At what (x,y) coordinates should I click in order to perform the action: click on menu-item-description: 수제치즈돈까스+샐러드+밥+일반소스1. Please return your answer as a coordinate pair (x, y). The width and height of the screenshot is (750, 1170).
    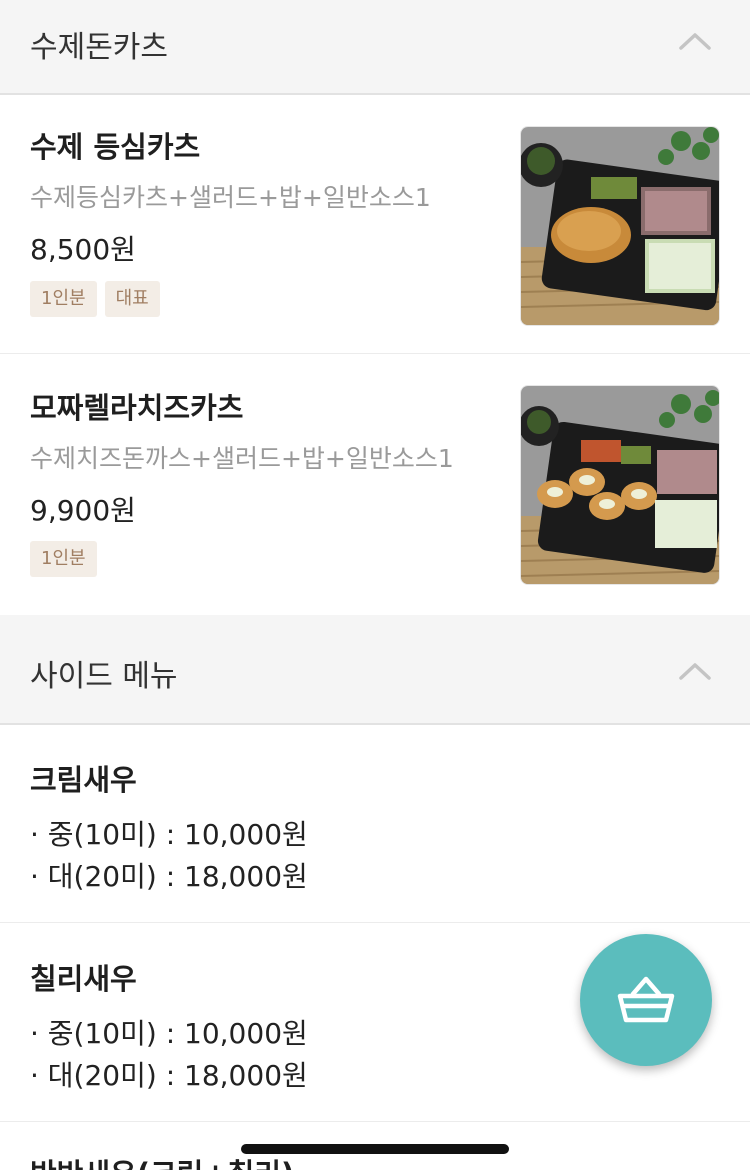
    Looking at the image, I should click on (242, 458).